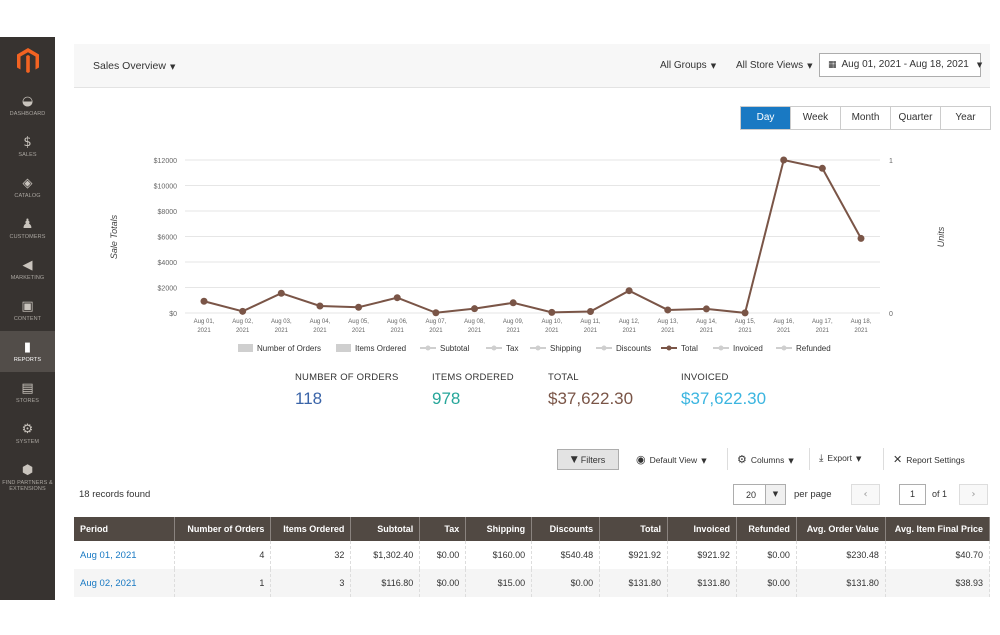 The height and width of the screenshot is (635, 1000). I want to click on column-header-invoiced: Invoiced, so click(702, 529).